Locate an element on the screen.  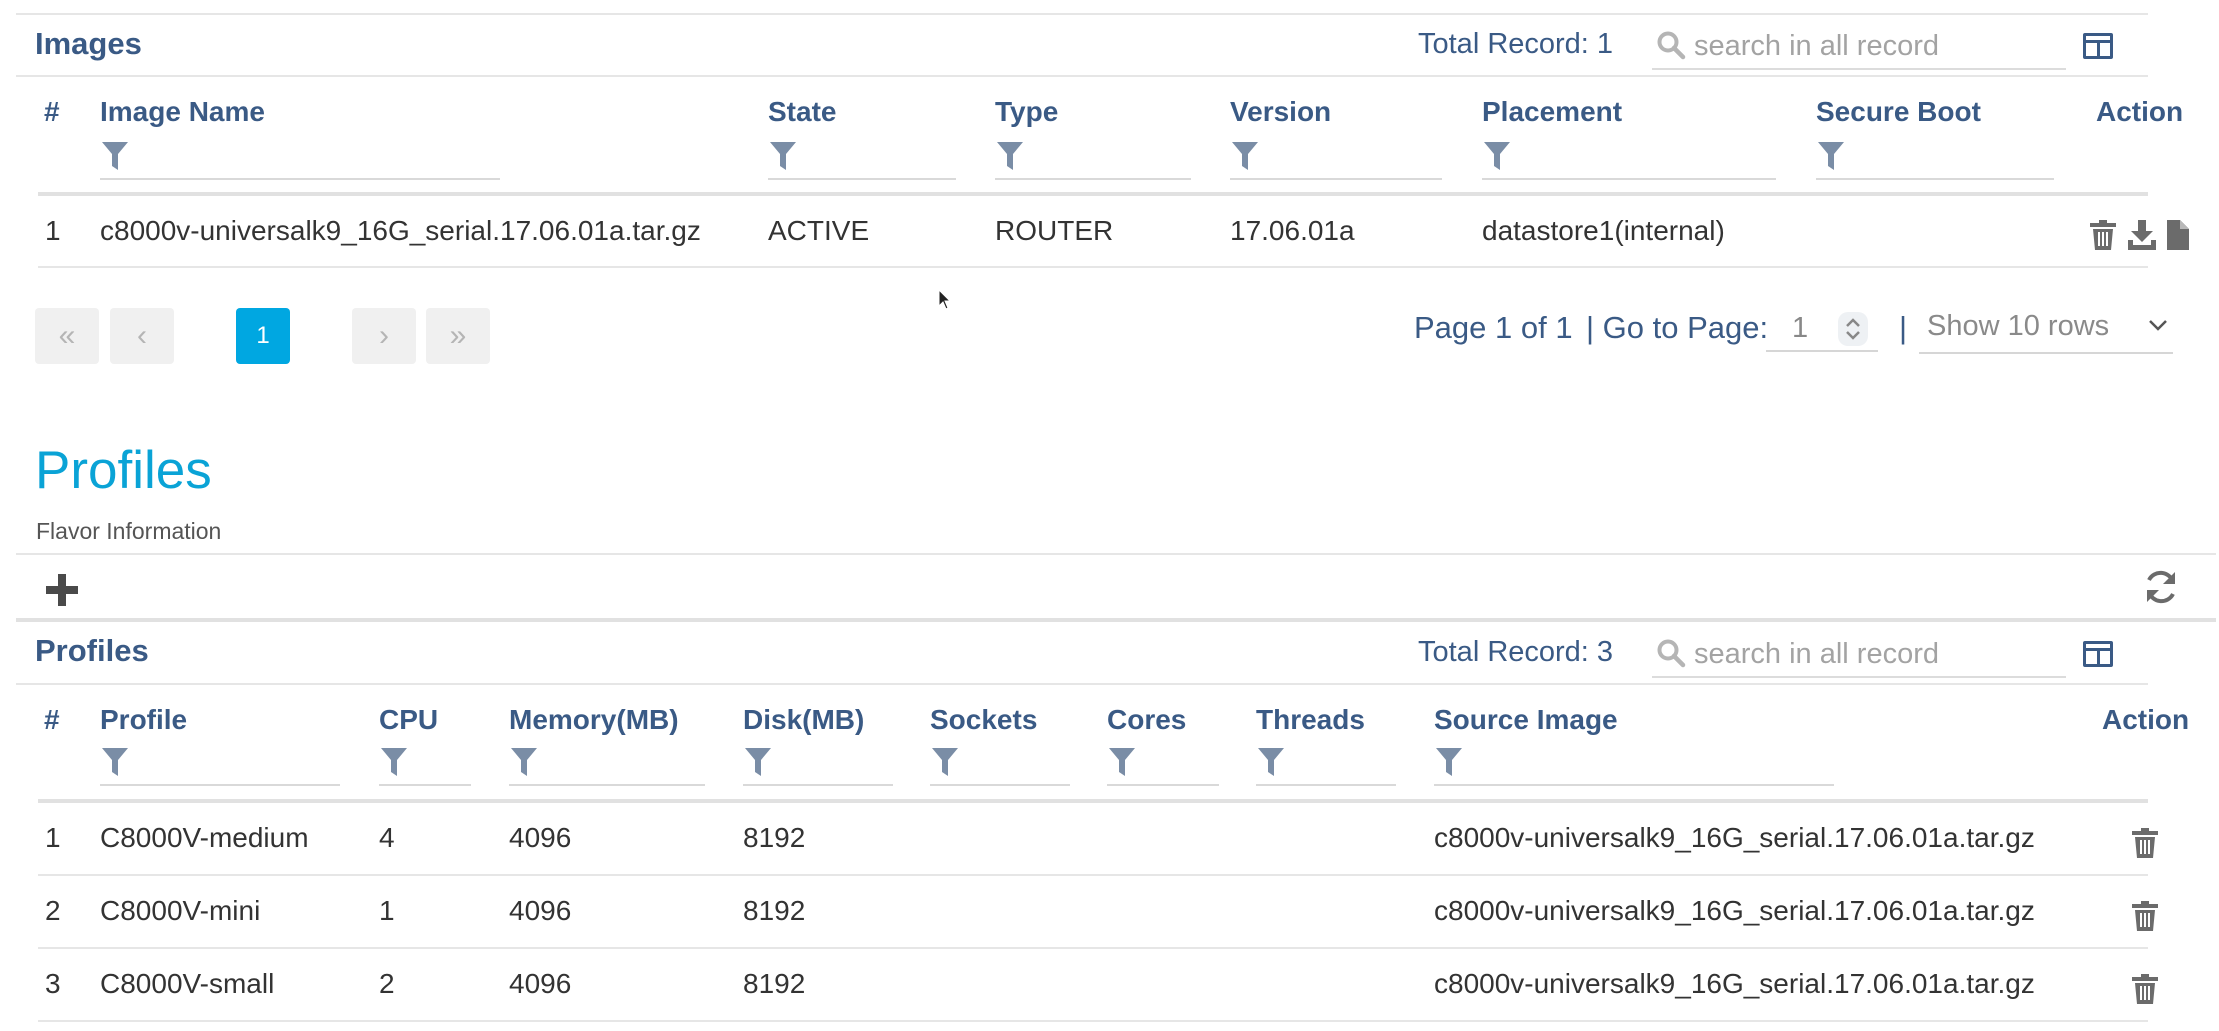
prev-page-button: ‹ is located at coordinates (142, 336).